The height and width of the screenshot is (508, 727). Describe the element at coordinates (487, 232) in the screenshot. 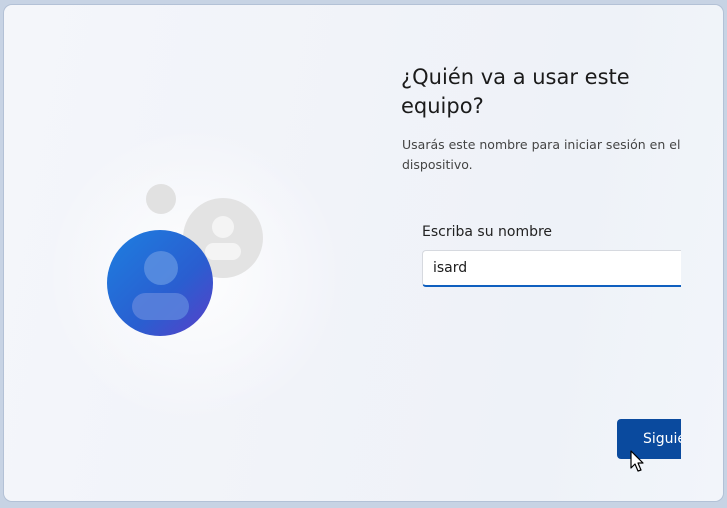

I see `name-field-label: Escriba su nombre` at that location.